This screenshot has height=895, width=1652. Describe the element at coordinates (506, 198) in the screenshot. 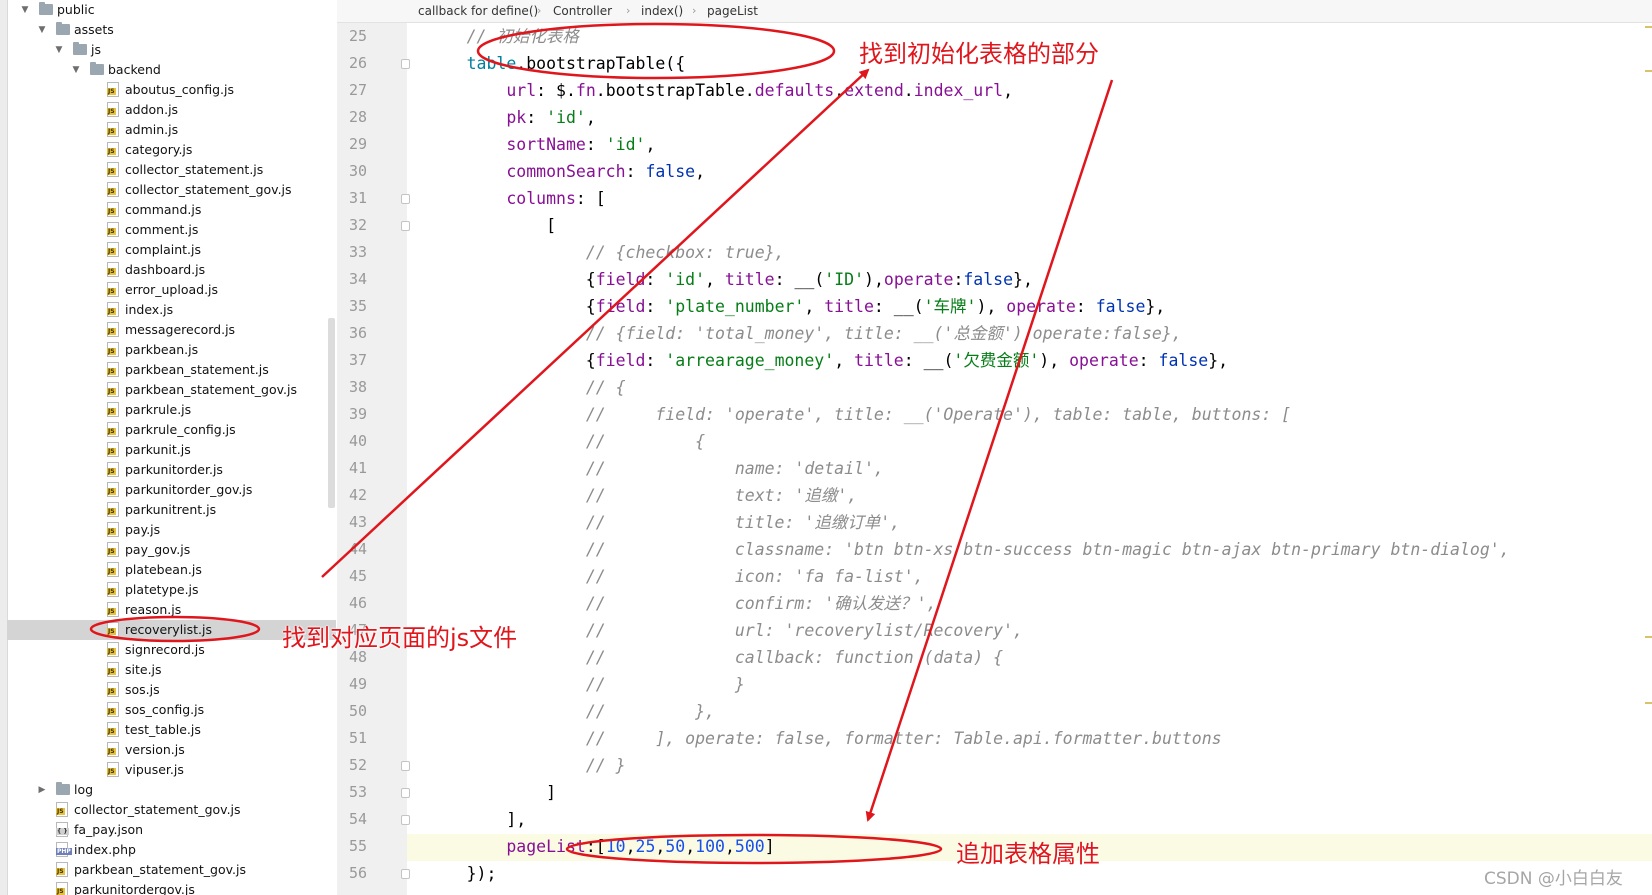

I see `code-line: columns: [` at that location.